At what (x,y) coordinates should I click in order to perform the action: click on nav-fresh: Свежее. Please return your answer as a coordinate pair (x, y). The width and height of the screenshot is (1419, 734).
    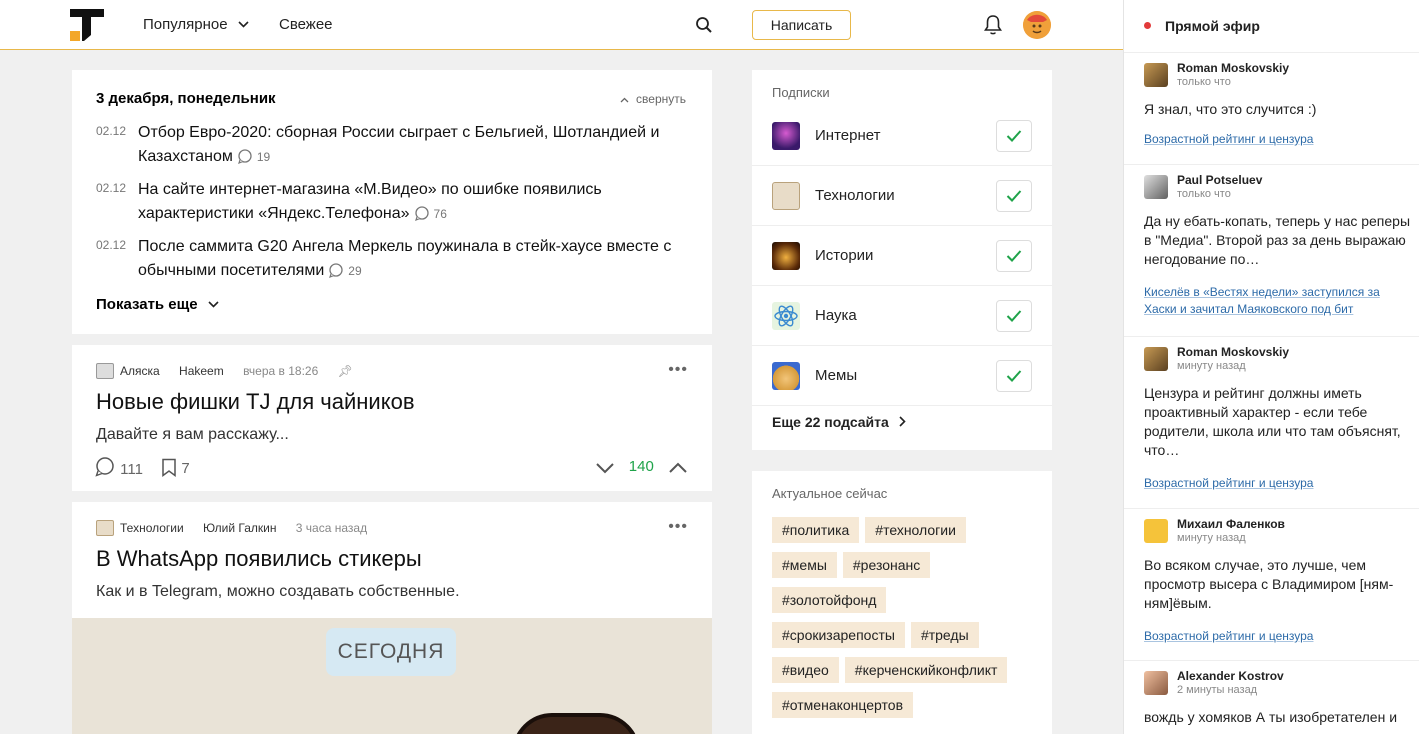
    Looking at the image, I should click on (306, 24).